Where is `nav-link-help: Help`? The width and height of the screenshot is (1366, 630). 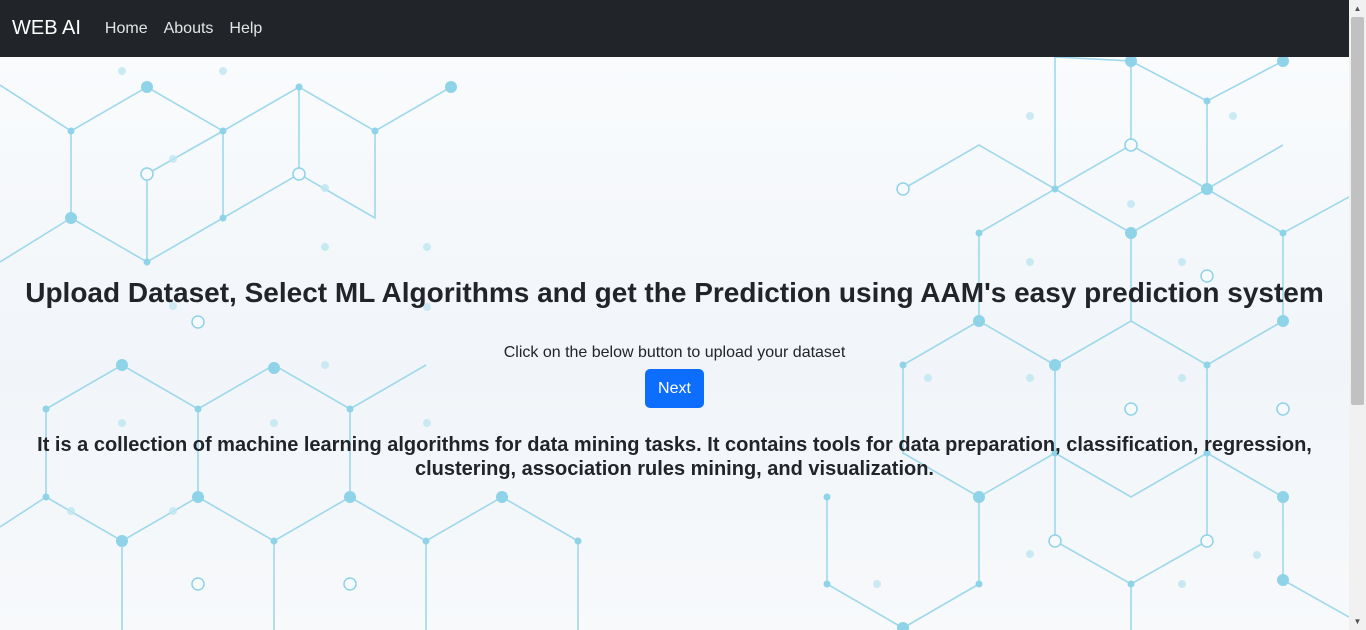 nav-link-help: Help is located at coordinates (245, 29).